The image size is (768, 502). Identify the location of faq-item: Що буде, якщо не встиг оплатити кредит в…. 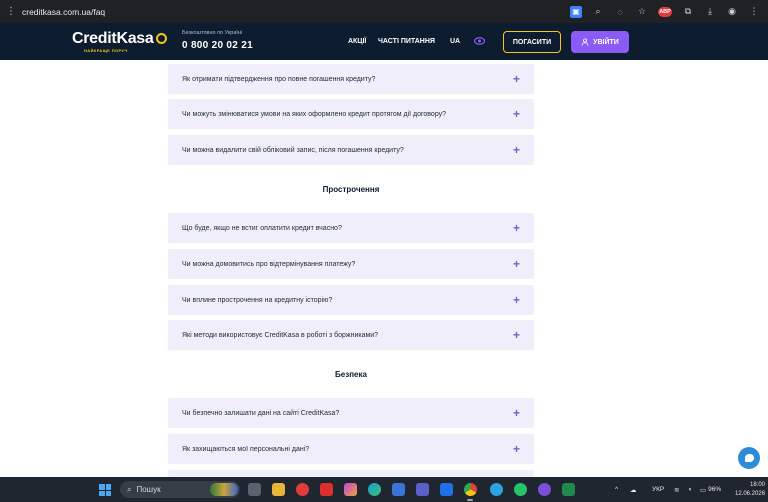
(351, 228).